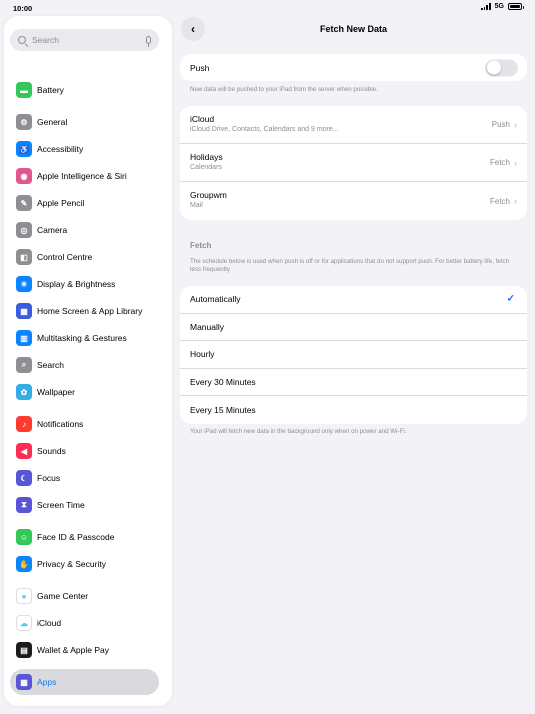  Describe the element at coordinates (24, 537) in the screenshot. I see `face-id-icon: ☺` at that location.